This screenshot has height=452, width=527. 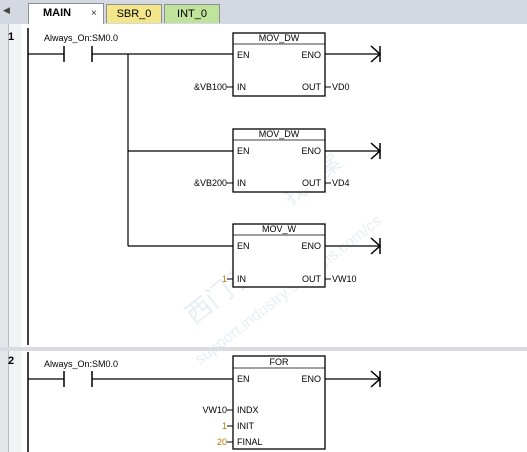 I want to click on in-operand: &VB100, so click(x=210, y=87).